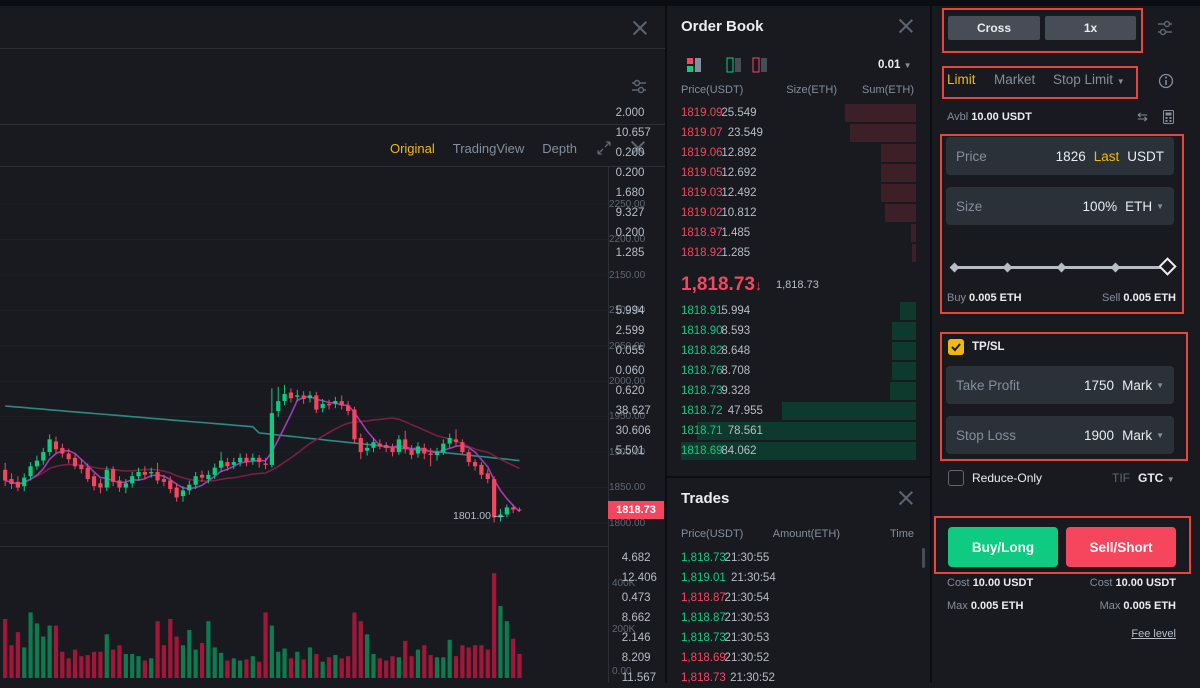 The width and height of the screenshot is (1200, 688). Describe the element at coordinates (759, 65) in the screenshot. I see `view-asks-icon` at that location.